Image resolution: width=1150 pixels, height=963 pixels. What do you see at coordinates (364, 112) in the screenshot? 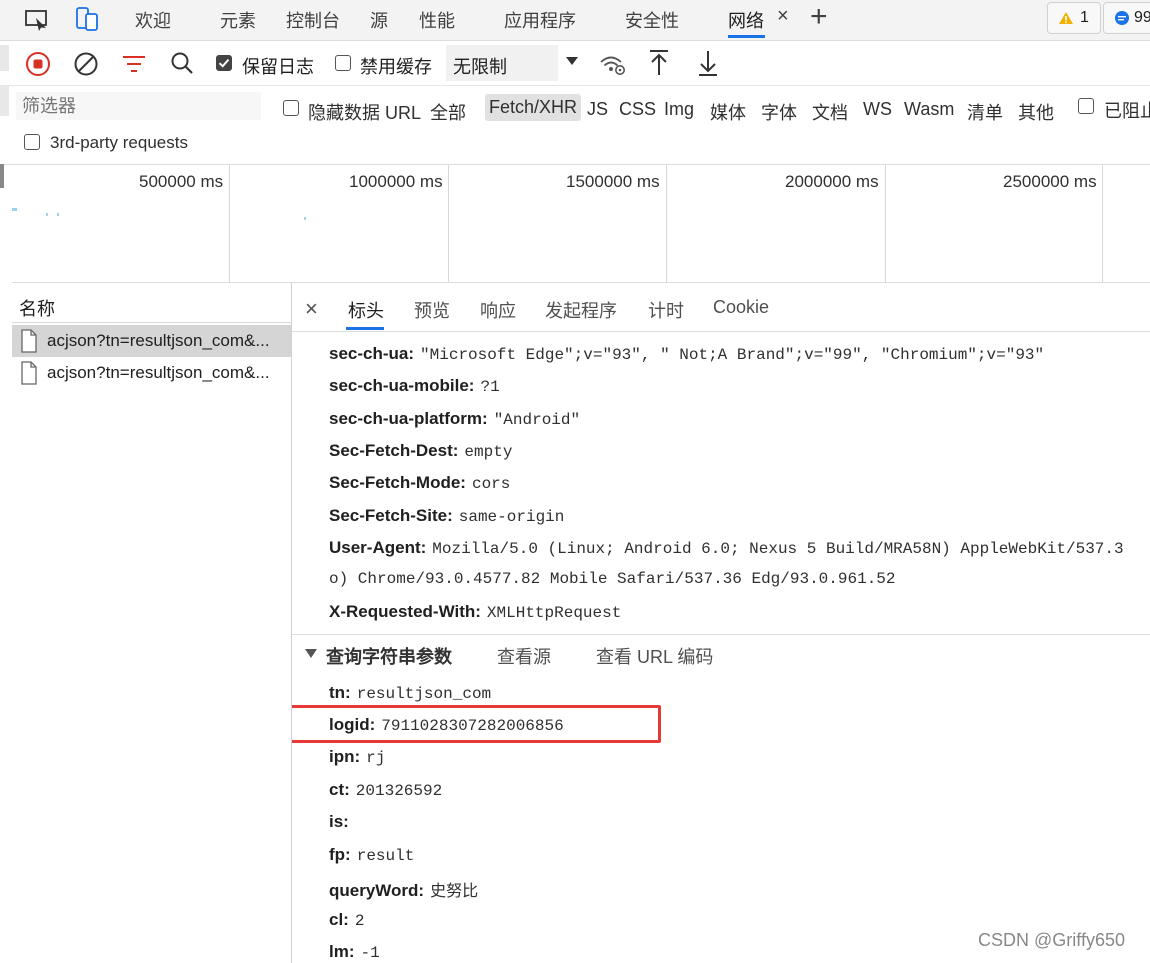
I see `hide-data-url-label: 隐藏数据 URL` at bounding box center [364, 112].